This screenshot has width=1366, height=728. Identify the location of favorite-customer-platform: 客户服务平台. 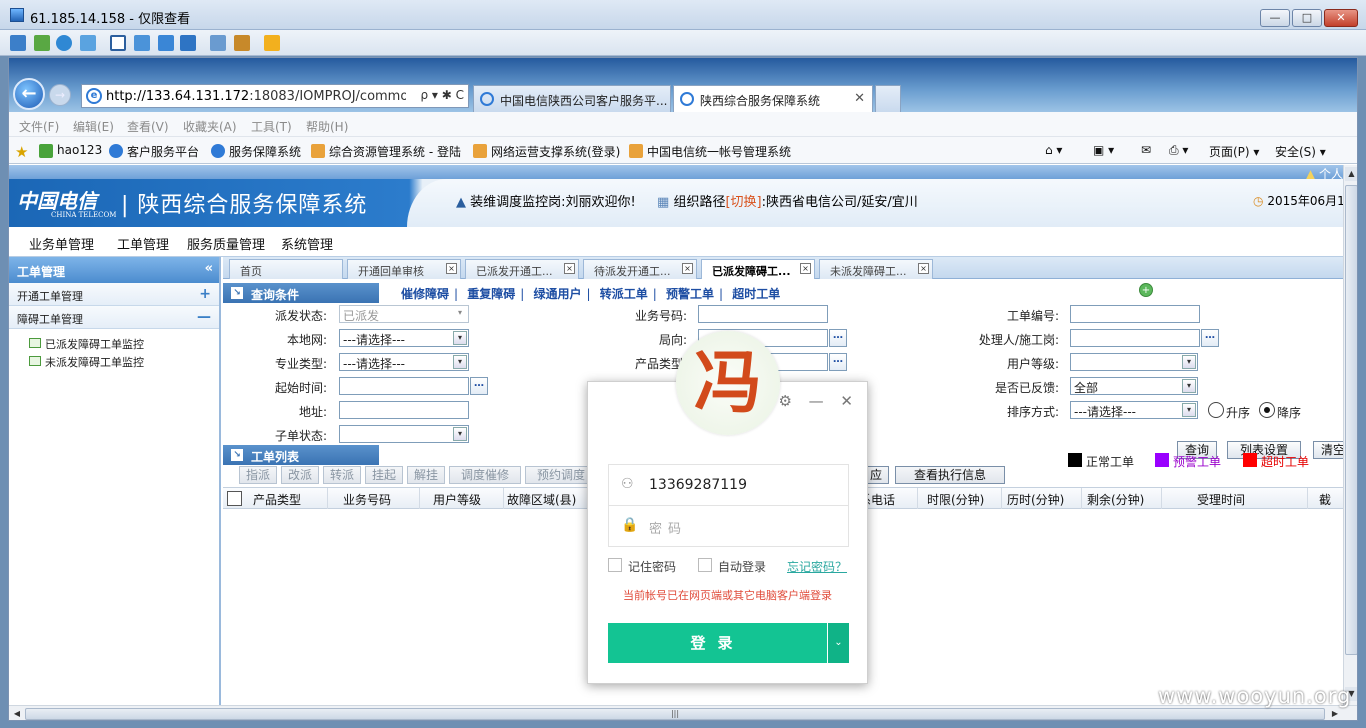
(154, 151).